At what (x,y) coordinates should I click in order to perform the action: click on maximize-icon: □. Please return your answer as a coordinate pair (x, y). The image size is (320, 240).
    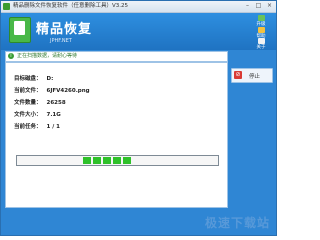
    Looking at the image, I should click on (258, 6).